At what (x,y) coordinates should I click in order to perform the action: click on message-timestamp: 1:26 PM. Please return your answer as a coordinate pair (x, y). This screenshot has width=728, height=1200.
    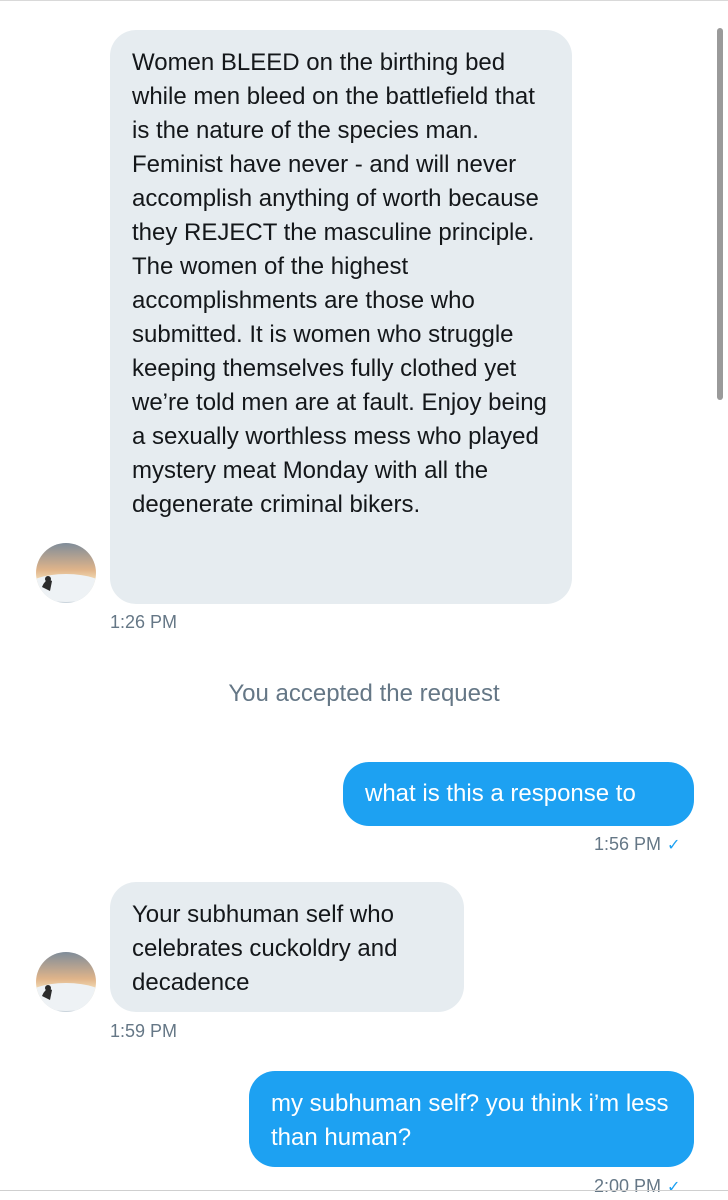
    Looking at the image, I should click on (144, 622).